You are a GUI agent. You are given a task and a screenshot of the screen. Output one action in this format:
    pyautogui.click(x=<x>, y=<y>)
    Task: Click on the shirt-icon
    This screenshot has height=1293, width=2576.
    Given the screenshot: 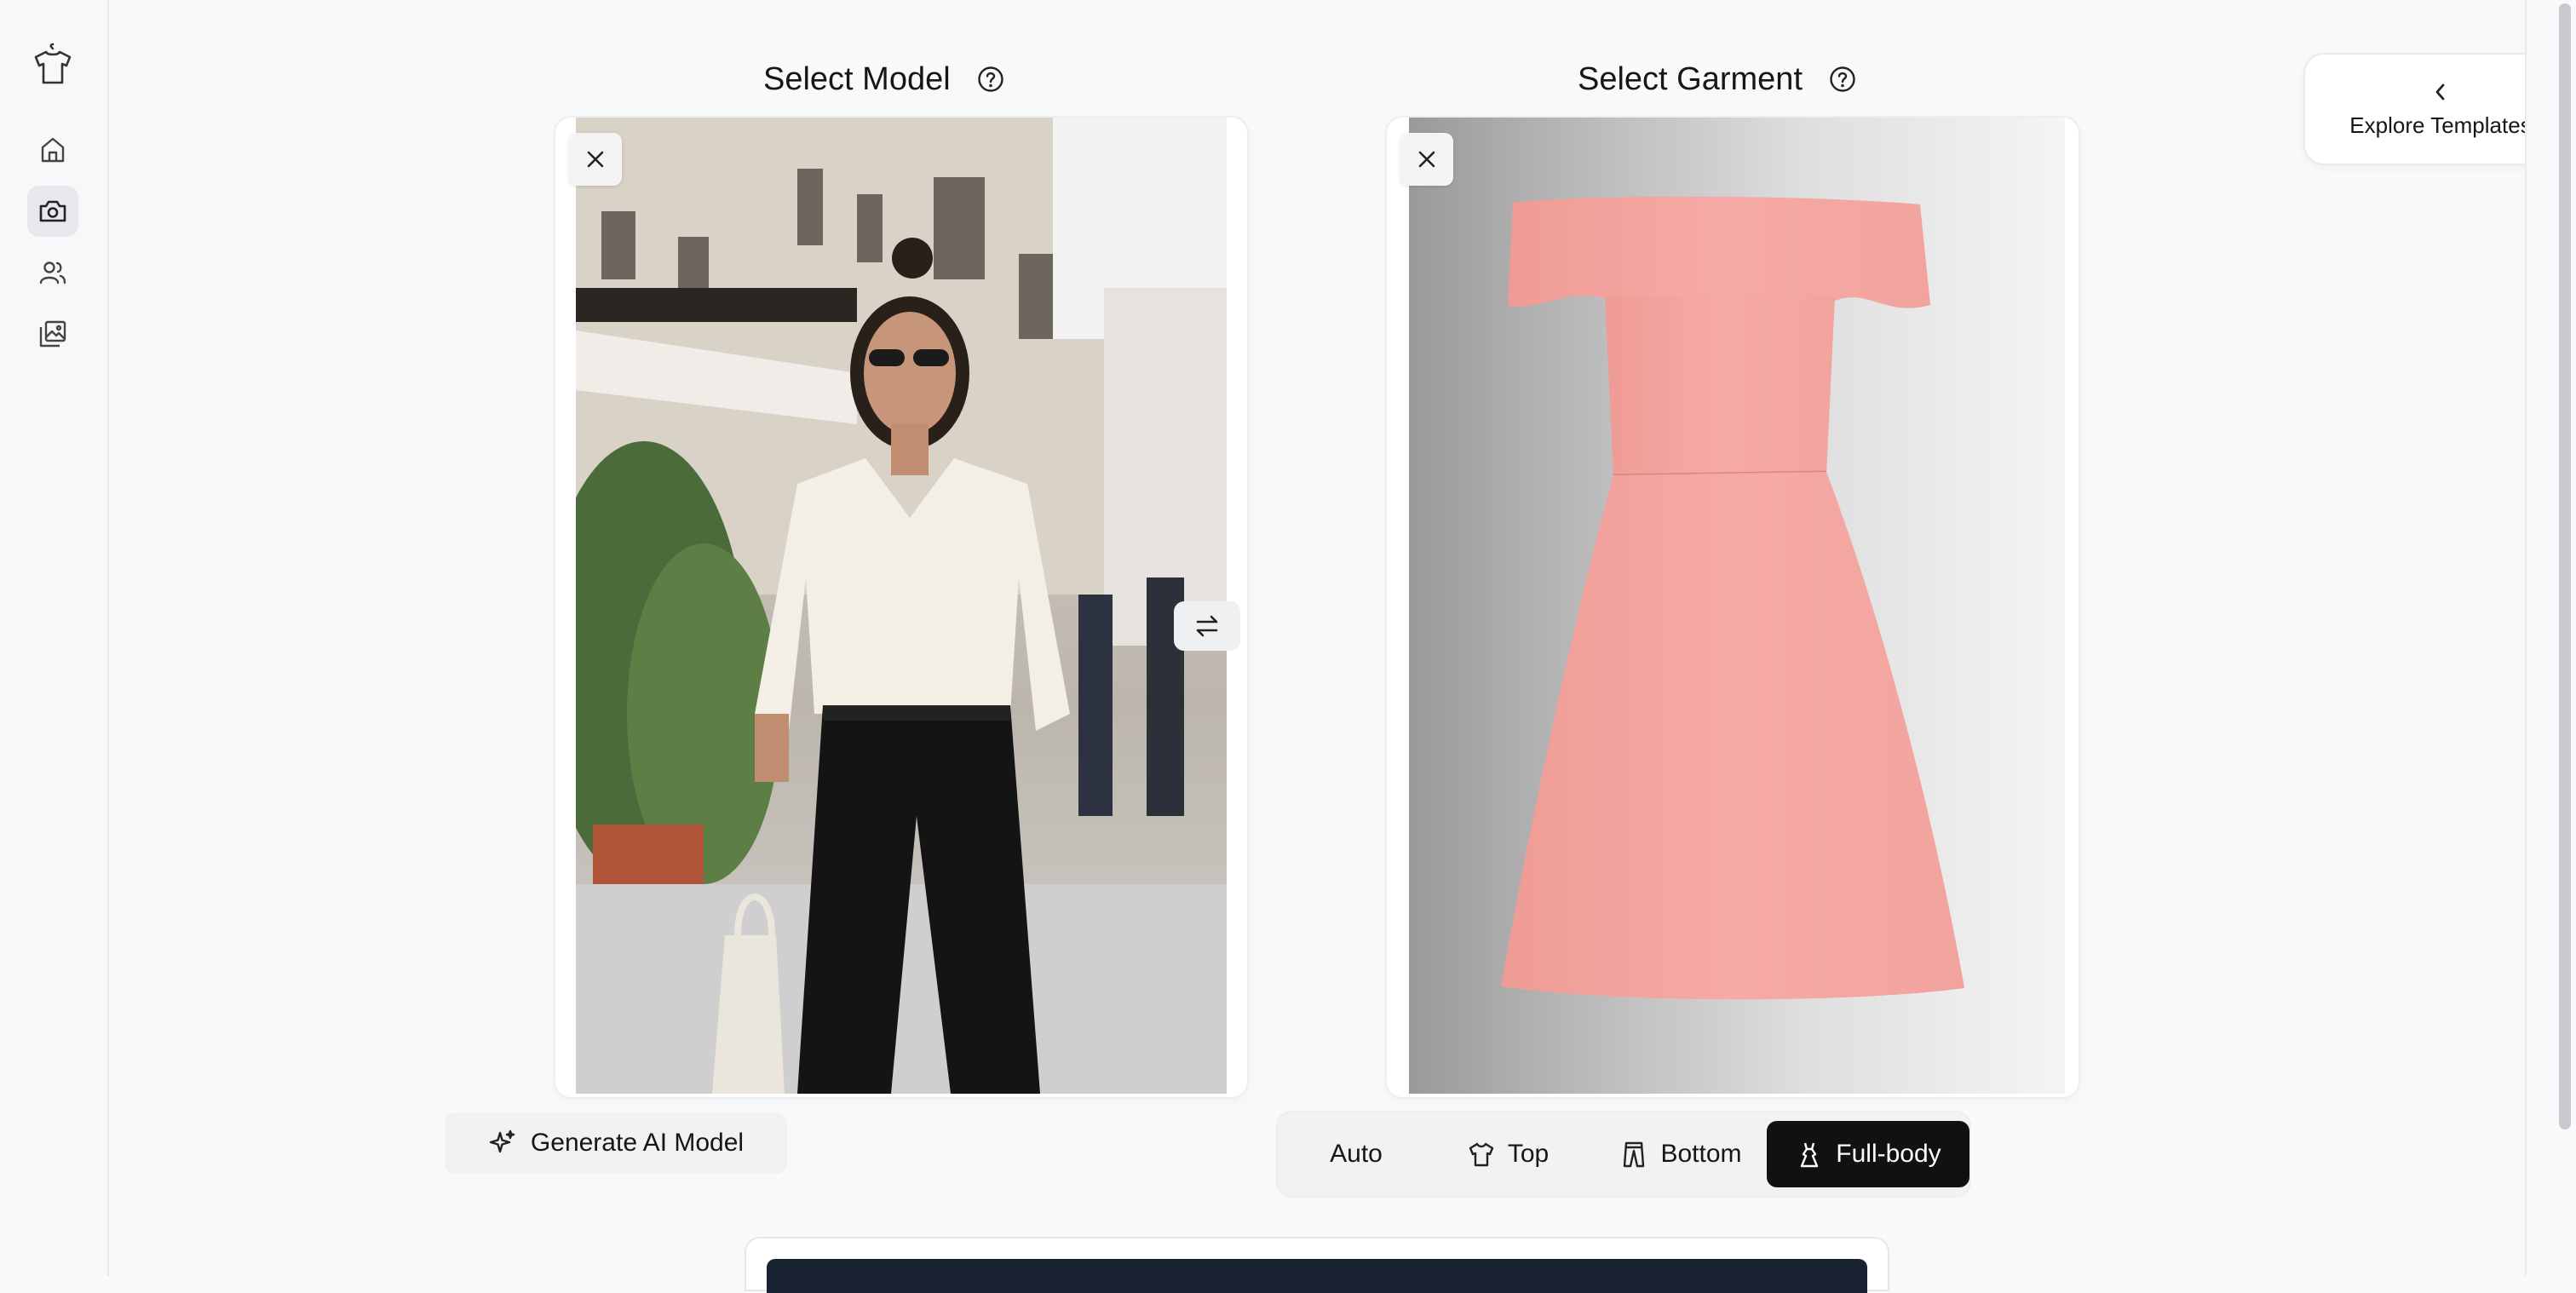 What is the action you would take?
    pyautogui.click(x=1482, y=1154)
    